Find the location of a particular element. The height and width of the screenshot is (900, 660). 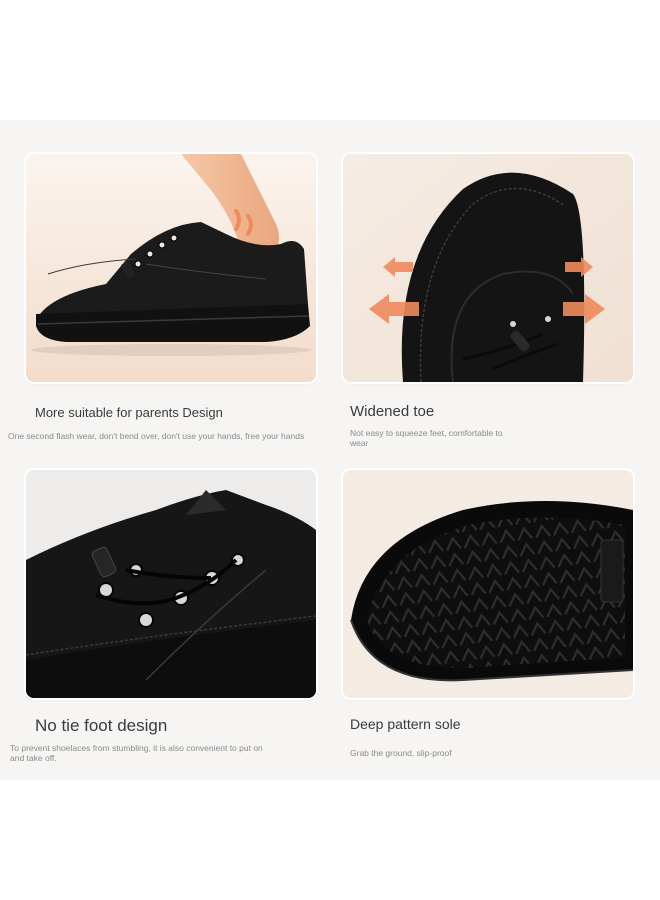

feature-image-tread-sole is located at coordinates (488, 584).